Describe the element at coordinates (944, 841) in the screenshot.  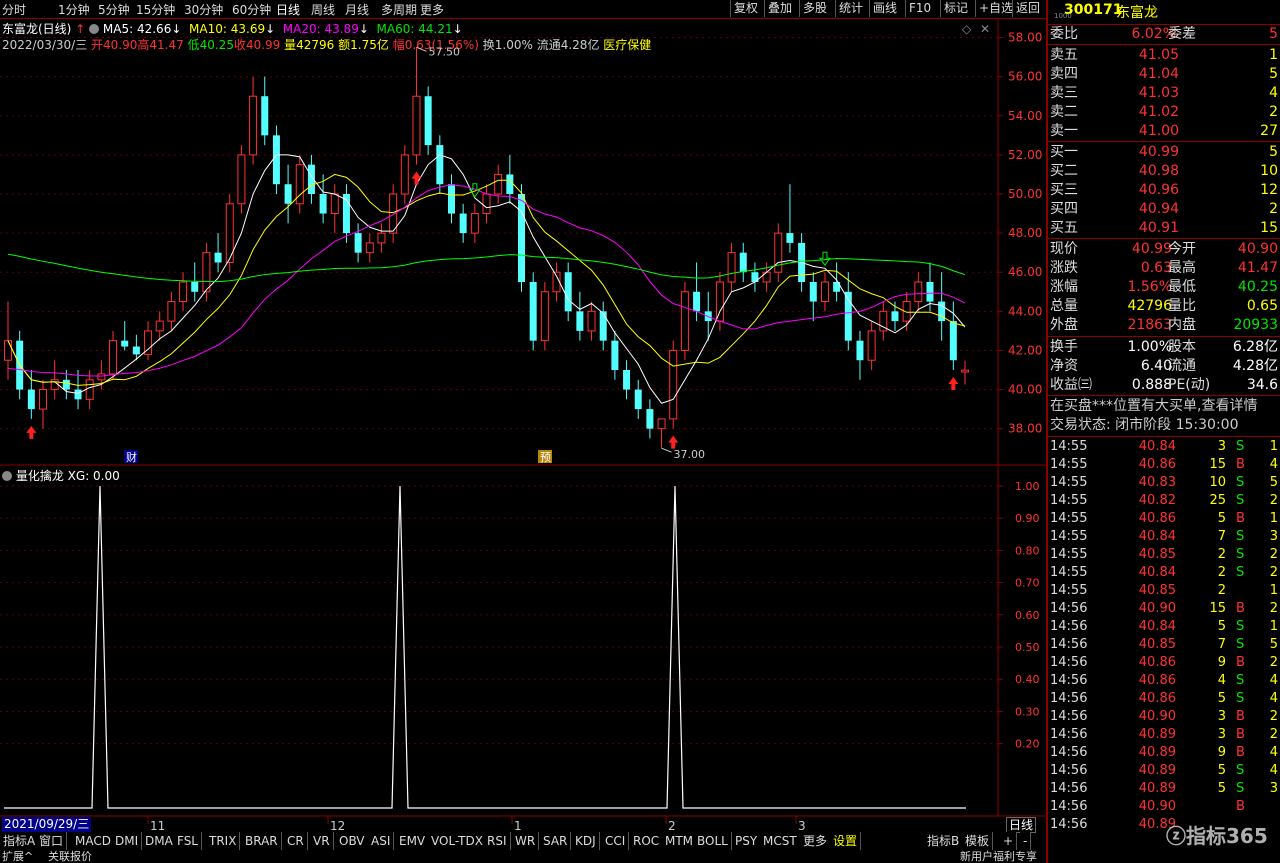
I see `indicator-right-tab-0: 指标B` at that location.